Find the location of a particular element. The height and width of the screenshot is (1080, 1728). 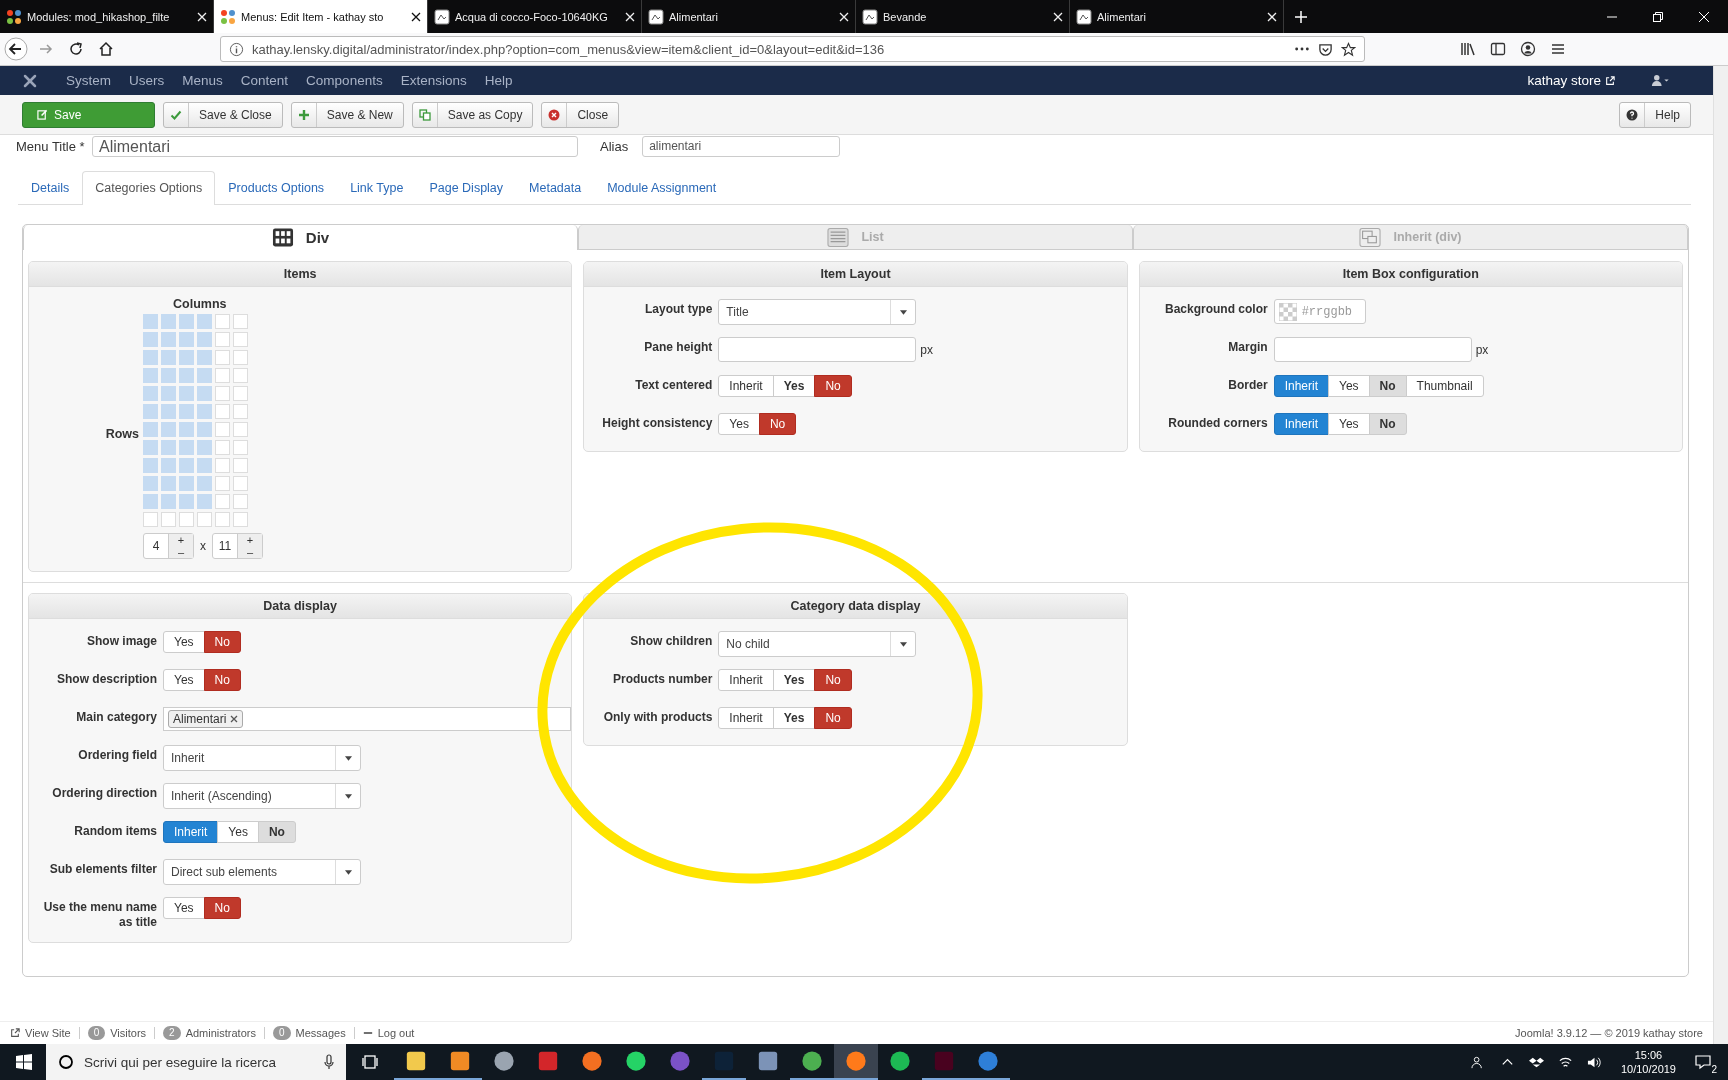

toolbar-button: Save & New is located at coordinates (347, 114).